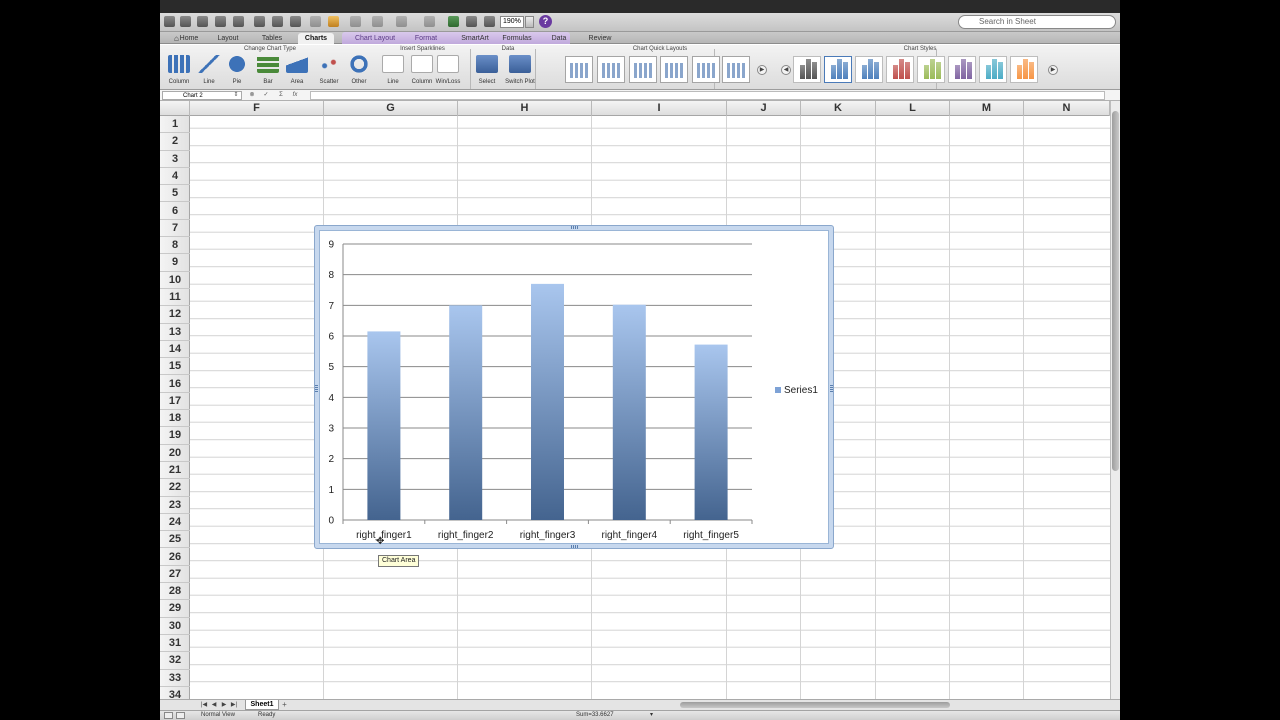 The height and width of the screenshot is (720, 1280). I want to click on normal-view-button, so click(168, 715).